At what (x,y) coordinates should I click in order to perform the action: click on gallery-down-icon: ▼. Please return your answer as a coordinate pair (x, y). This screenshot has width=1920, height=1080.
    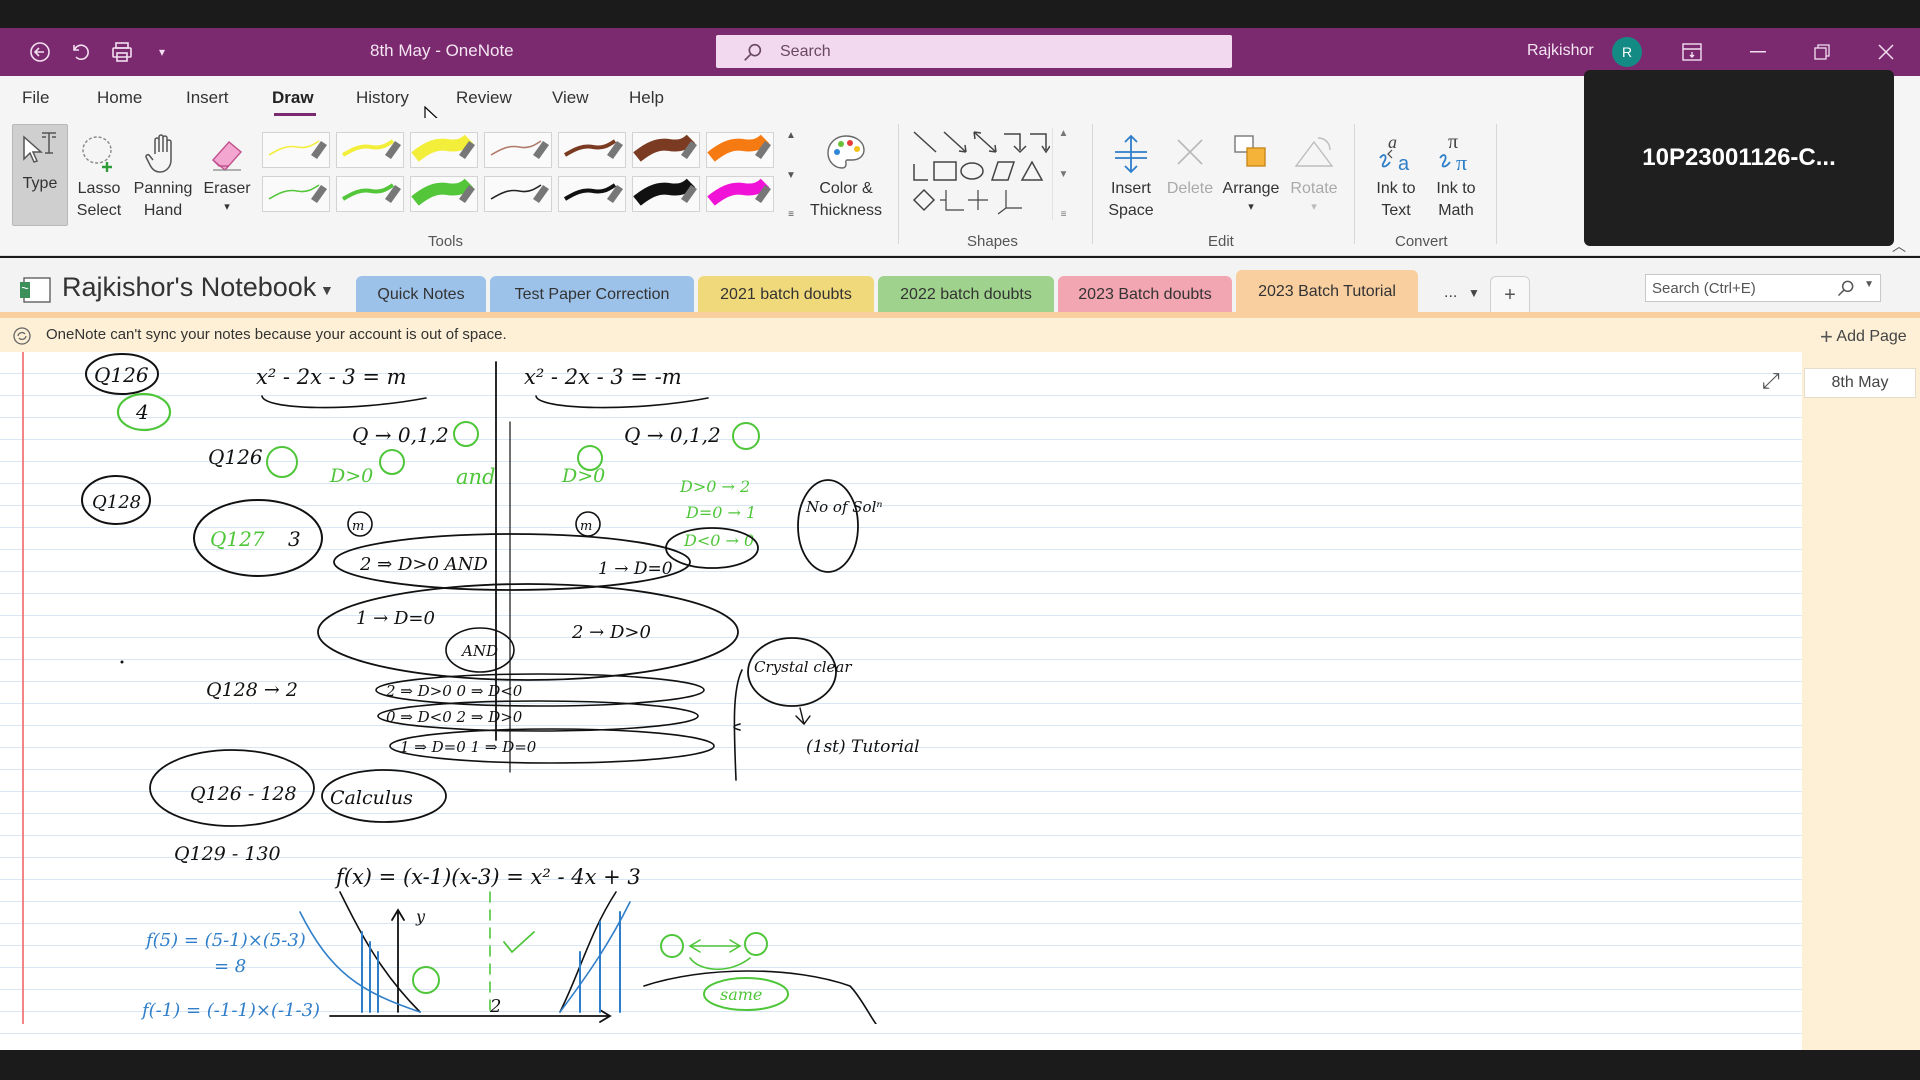
    Looking at the image, I should click on (791, 175).